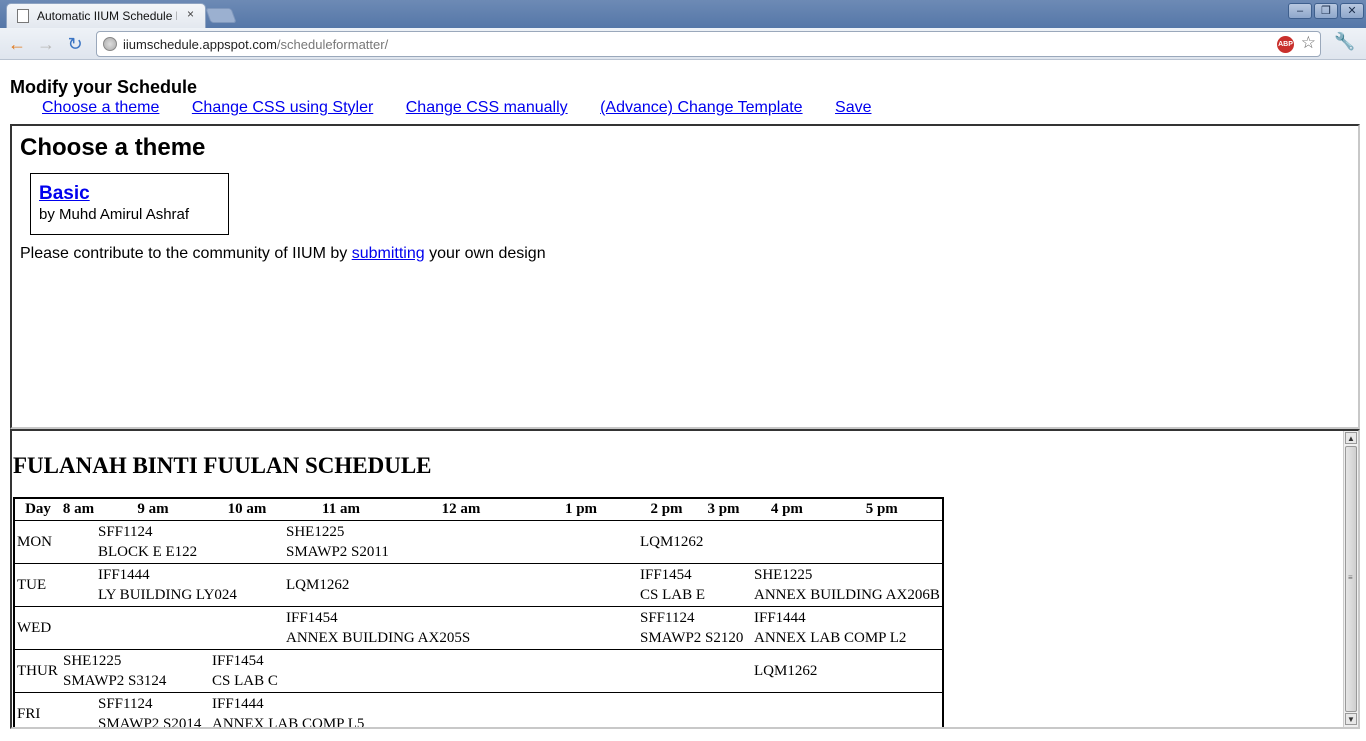  I want to click on schedule-class-cell: IFF1444 ANNEX LAB COMP L2, so click(847, 628).